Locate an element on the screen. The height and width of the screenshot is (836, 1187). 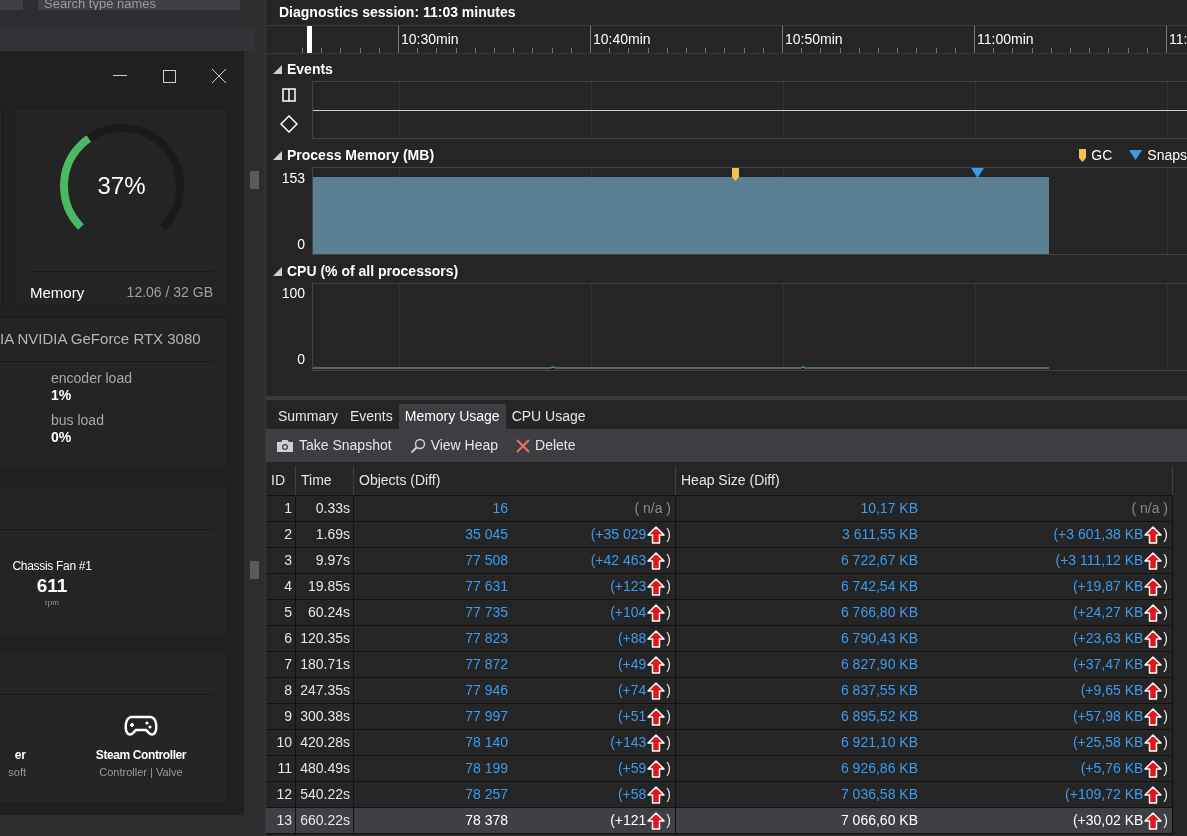
table-row: 10 420.28s 78 140 (+143 ) 6 921,10 KB (+25,58 KB ) is located at coordinates (719, 743).